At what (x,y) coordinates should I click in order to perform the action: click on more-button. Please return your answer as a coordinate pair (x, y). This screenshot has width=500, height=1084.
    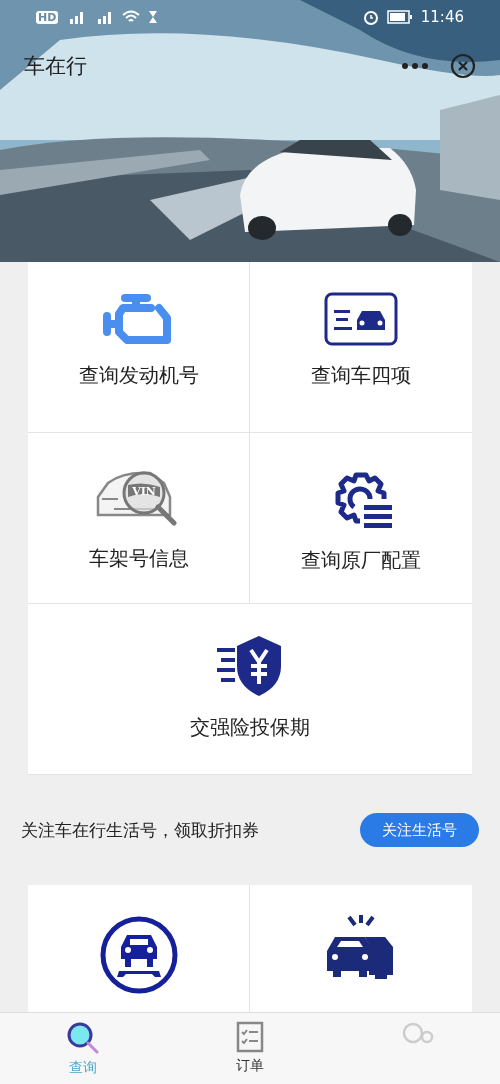
    Looking at the image, I should click on (415, 66).